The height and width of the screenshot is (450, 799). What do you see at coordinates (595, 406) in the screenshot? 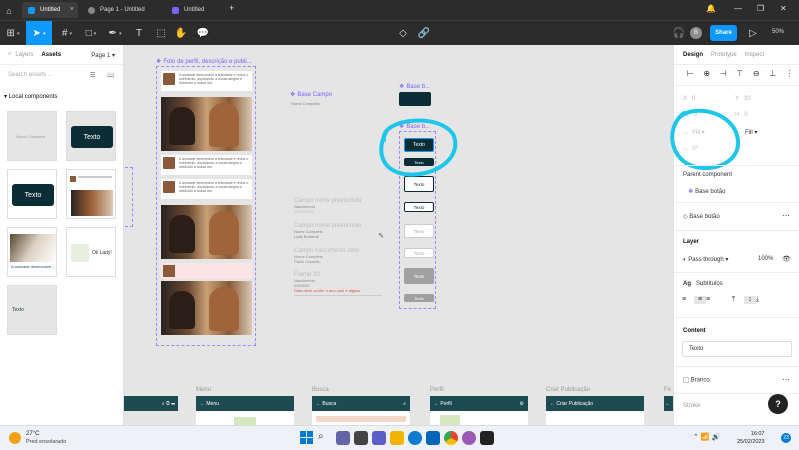
I see `mobile-frame-criar-publicacao: Criar Publicação ← Criar Publicação` at bounding box center [595, 406].